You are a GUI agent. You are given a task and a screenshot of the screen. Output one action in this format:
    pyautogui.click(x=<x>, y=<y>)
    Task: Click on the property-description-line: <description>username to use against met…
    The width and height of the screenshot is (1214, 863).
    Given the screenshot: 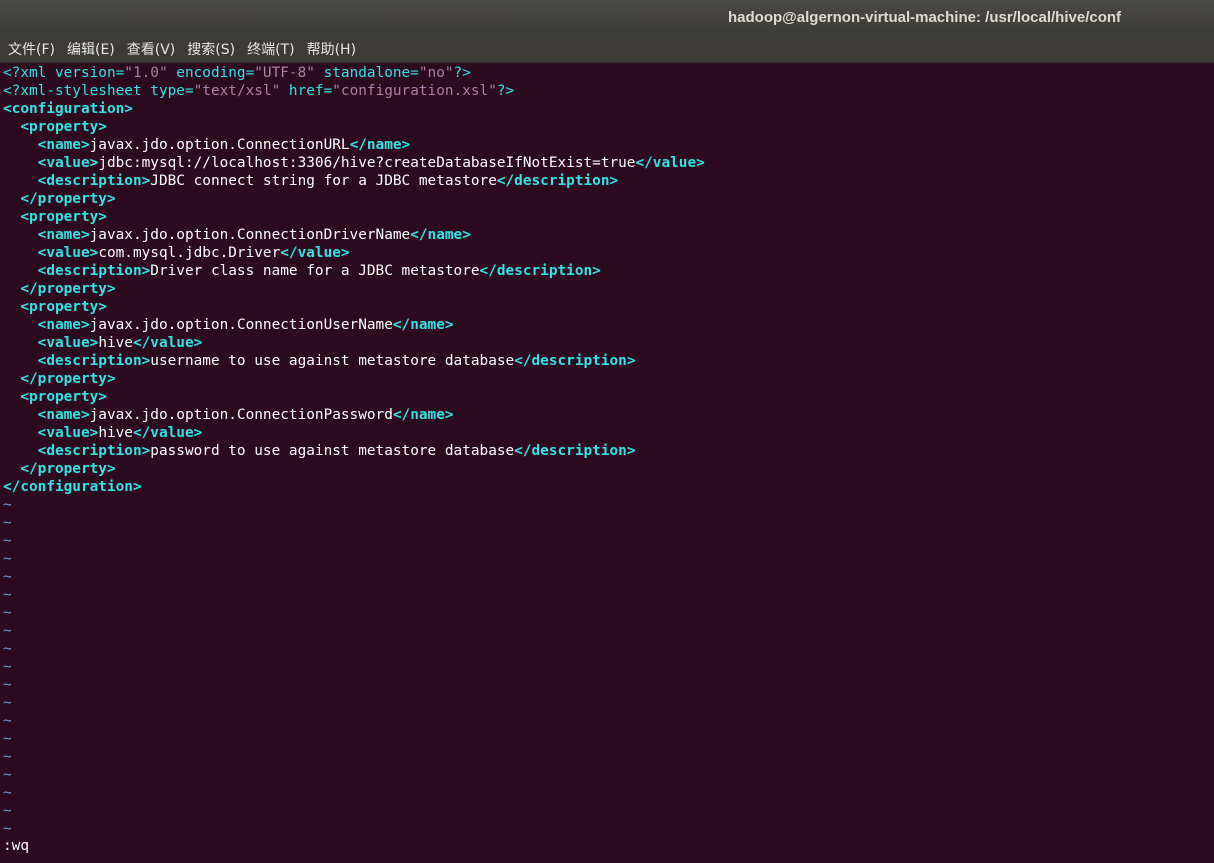 What is the action you would take?
    pyautogui.click(x=608, y=361)
    